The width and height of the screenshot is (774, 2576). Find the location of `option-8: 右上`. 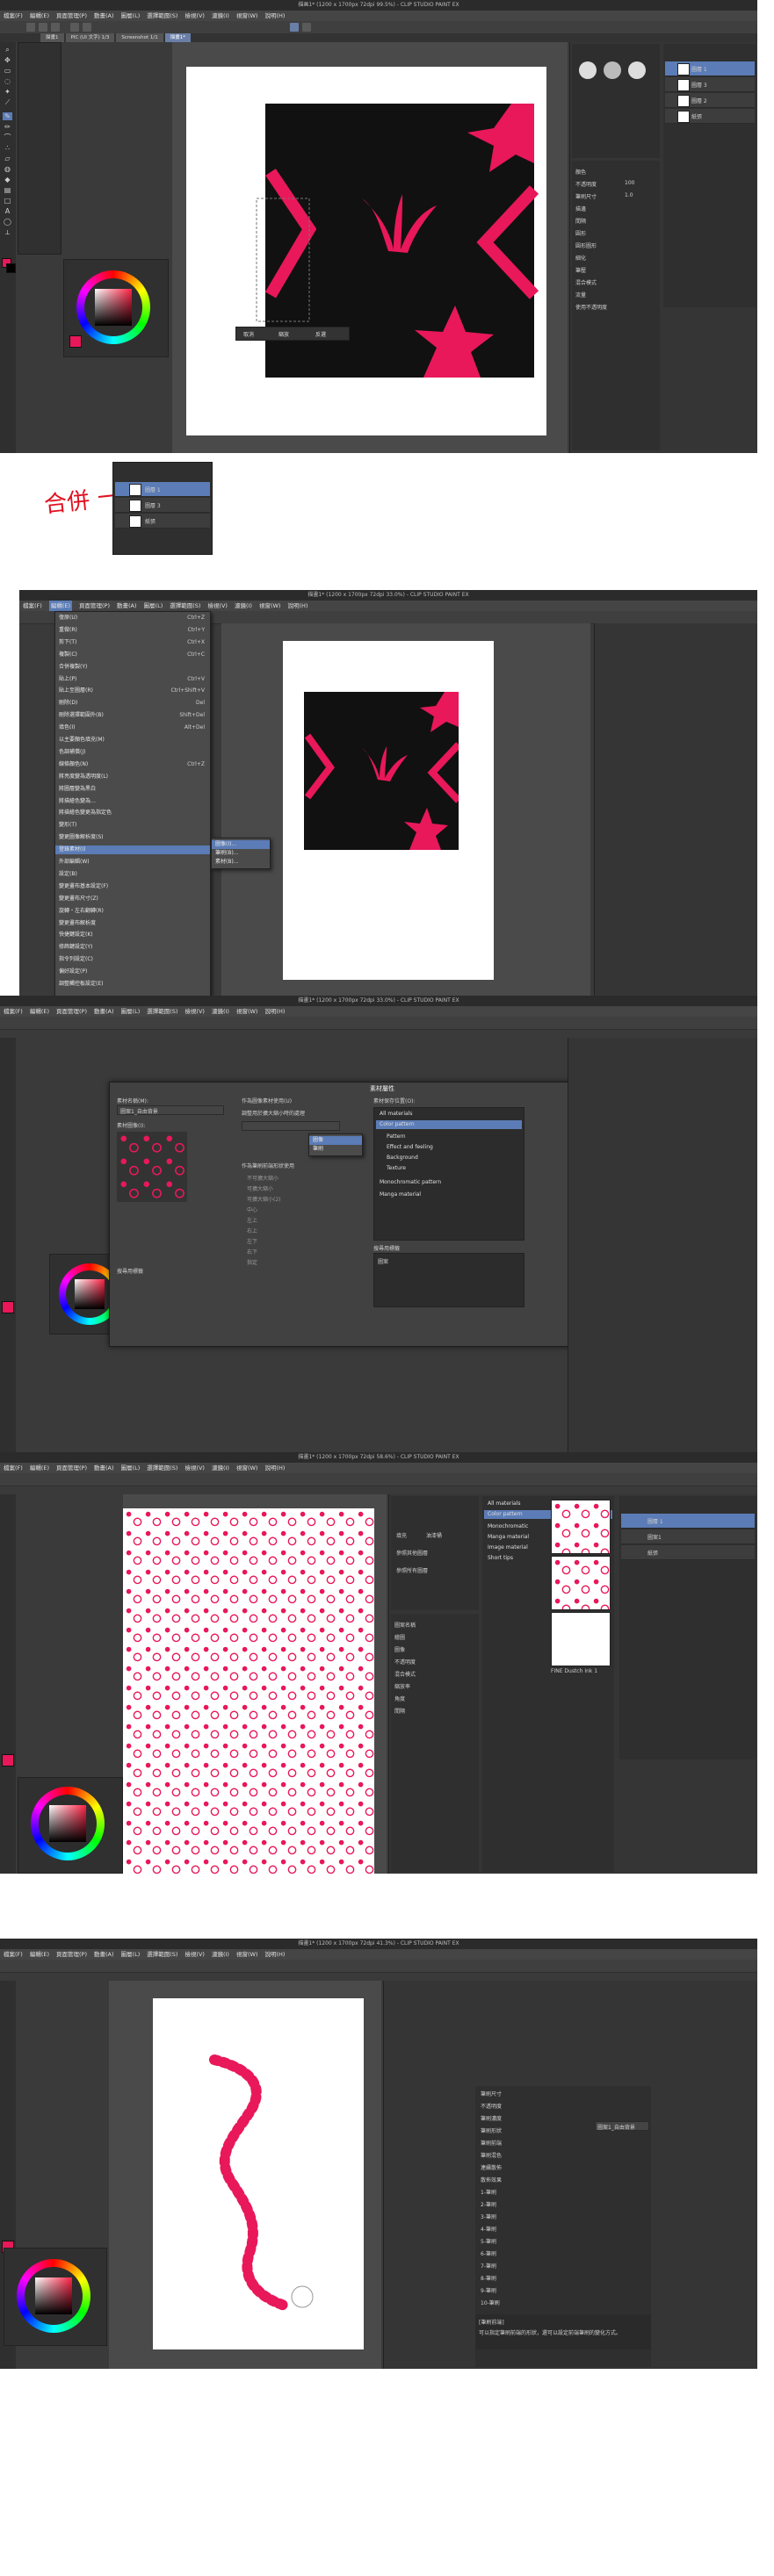

option-8: 右上 is located at coordinates (252, 1230).